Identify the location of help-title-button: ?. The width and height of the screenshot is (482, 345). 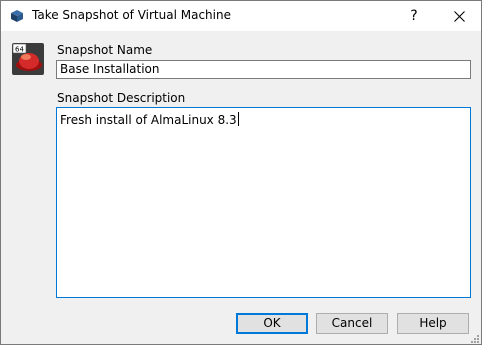
(414, 16).